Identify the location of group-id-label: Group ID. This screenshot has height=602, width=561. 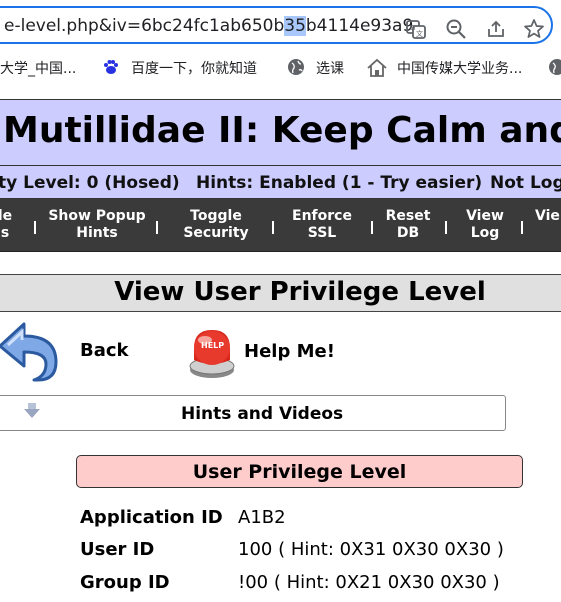
(125, 582).